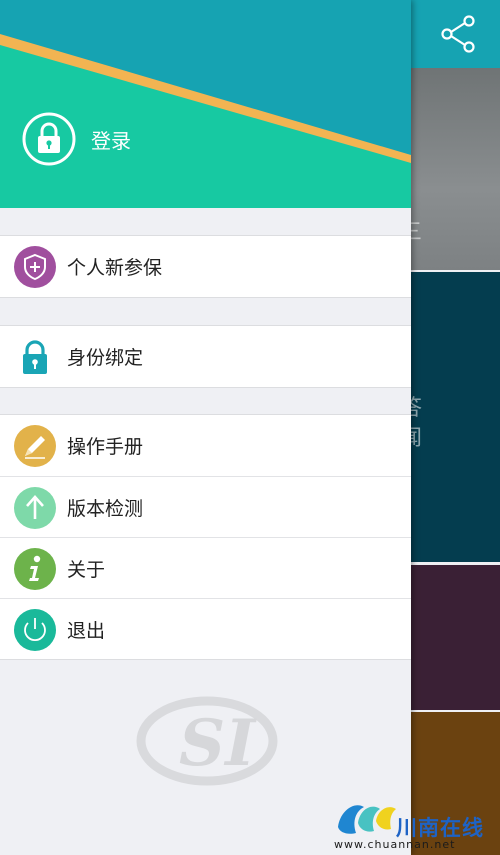 The width and height of the screenshot is (500, 855). What do you see at coordinates (115, 268) in the screenshot?
I see `menu-item-label: 个人新参保` at bounding box center [115, 268].